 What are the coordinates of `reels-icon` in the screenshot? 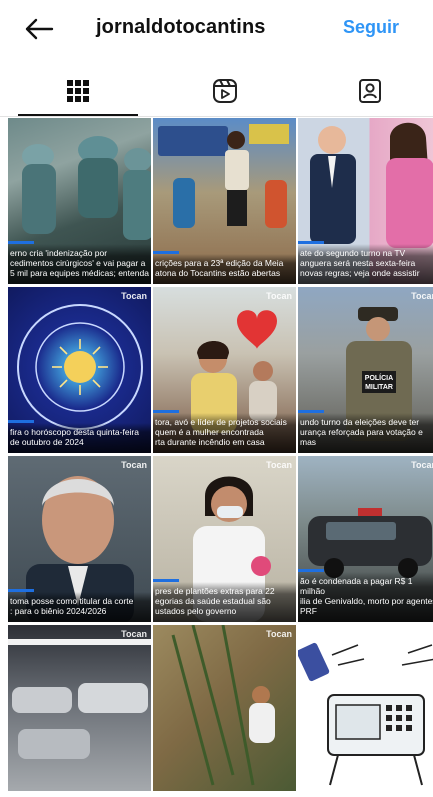 It's located at (225, 90).